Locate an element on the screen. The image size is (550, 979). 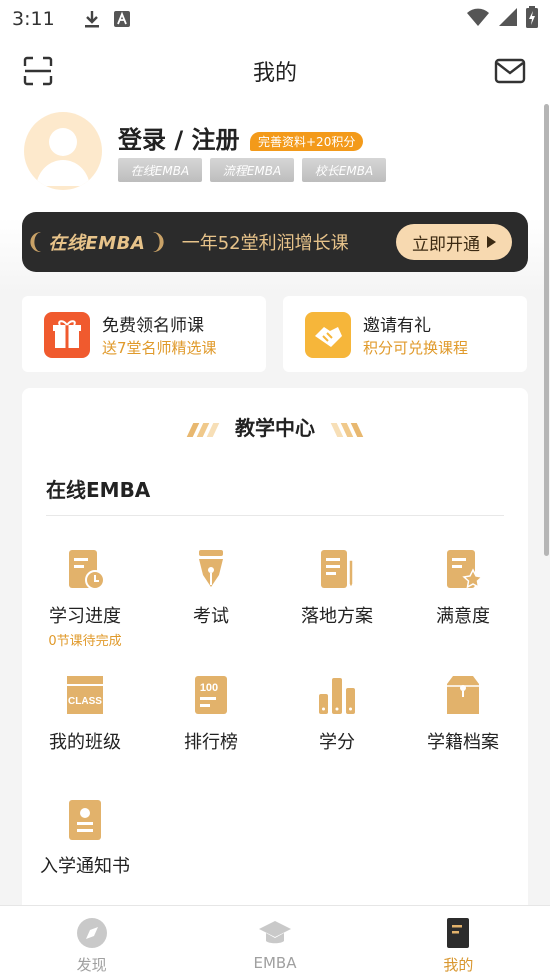
grid-item-study-progress: 学习进度 0节课待完成 is located at coordinates (85, 598).